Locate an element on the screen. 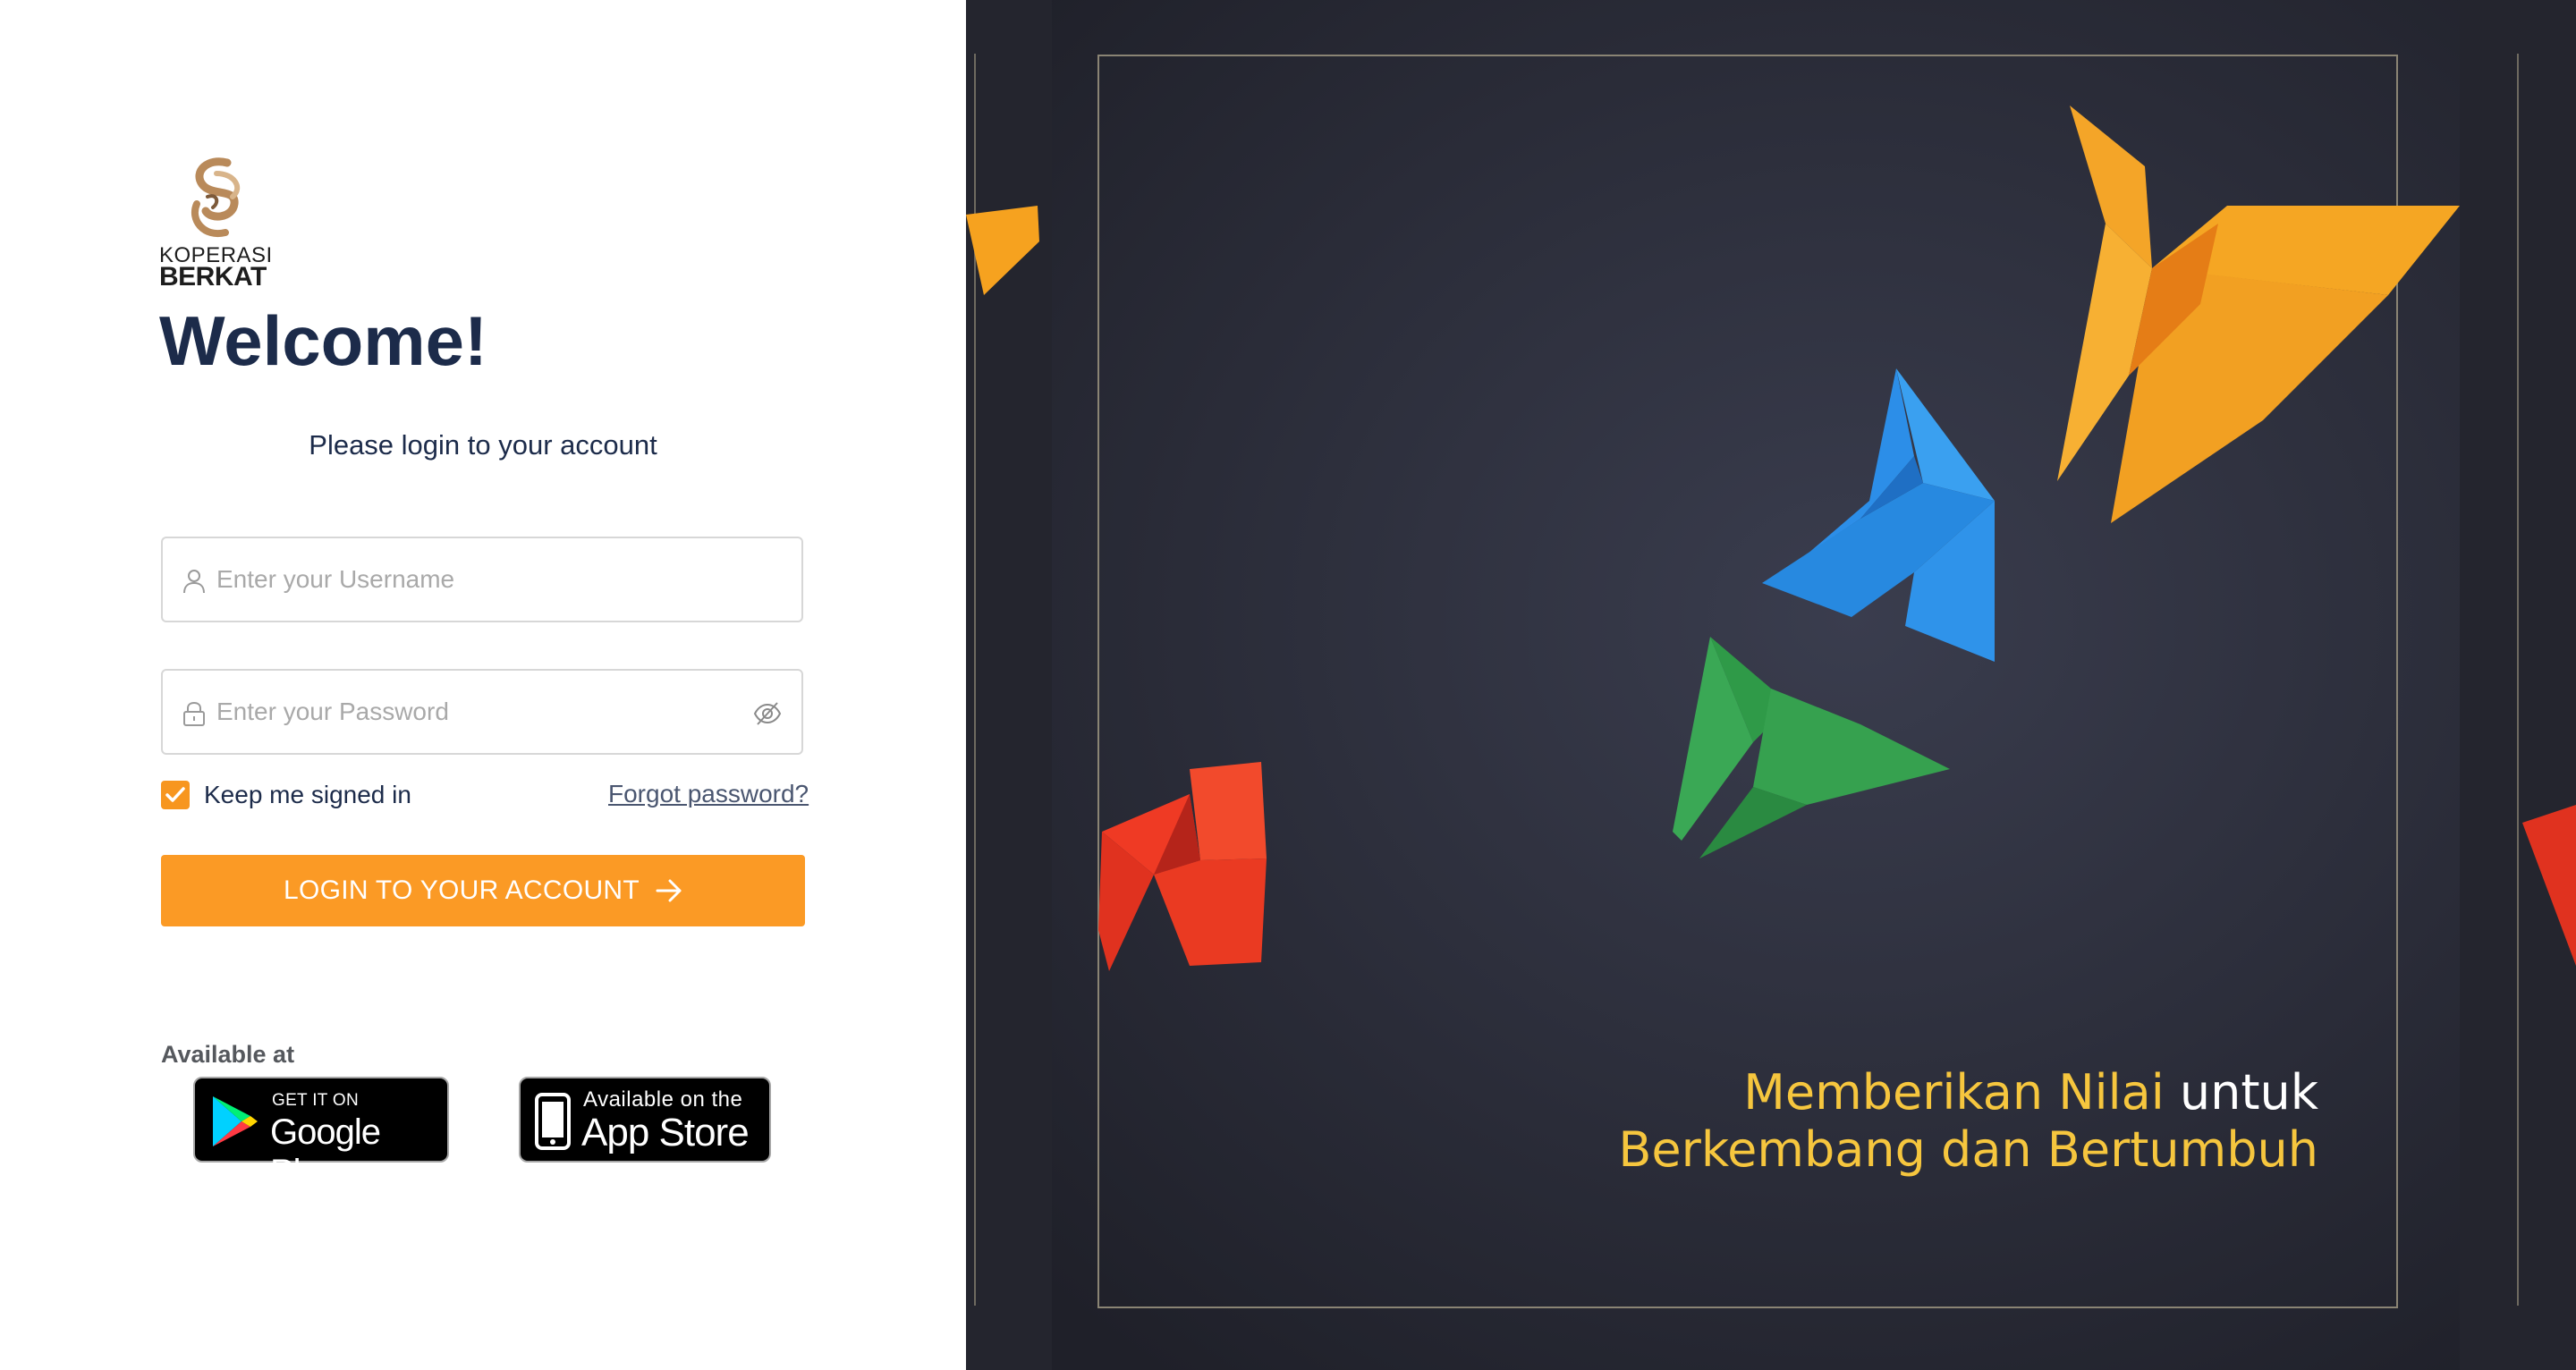  hero-tagline-line2: Berkembang dan Bertumbuh is located at coordinates (1968, 1149).